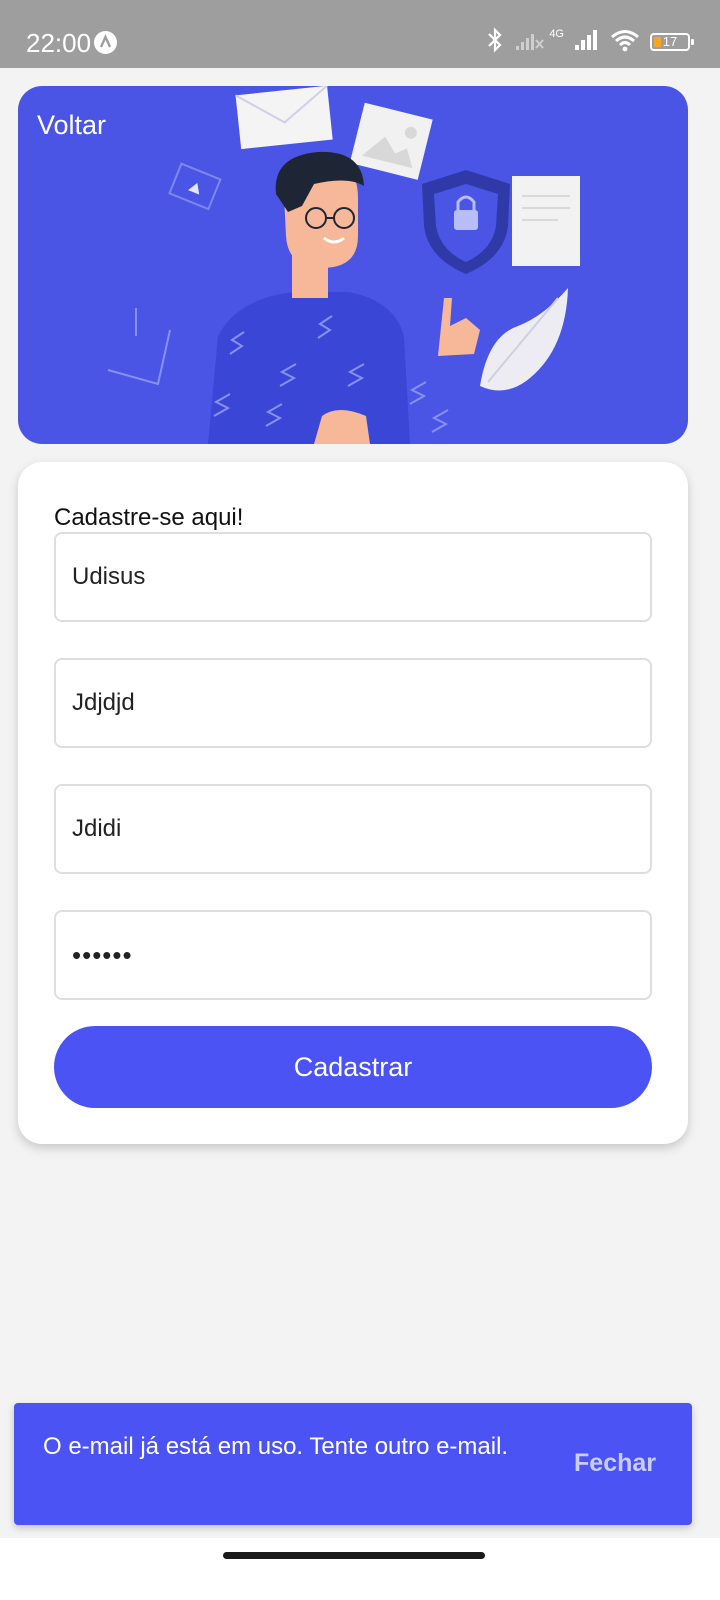 The image size is (720, 1600). Describe the element at coordinates (343, 265) in the screenshot. I see `person-with-security-shield-illustration` at that location.